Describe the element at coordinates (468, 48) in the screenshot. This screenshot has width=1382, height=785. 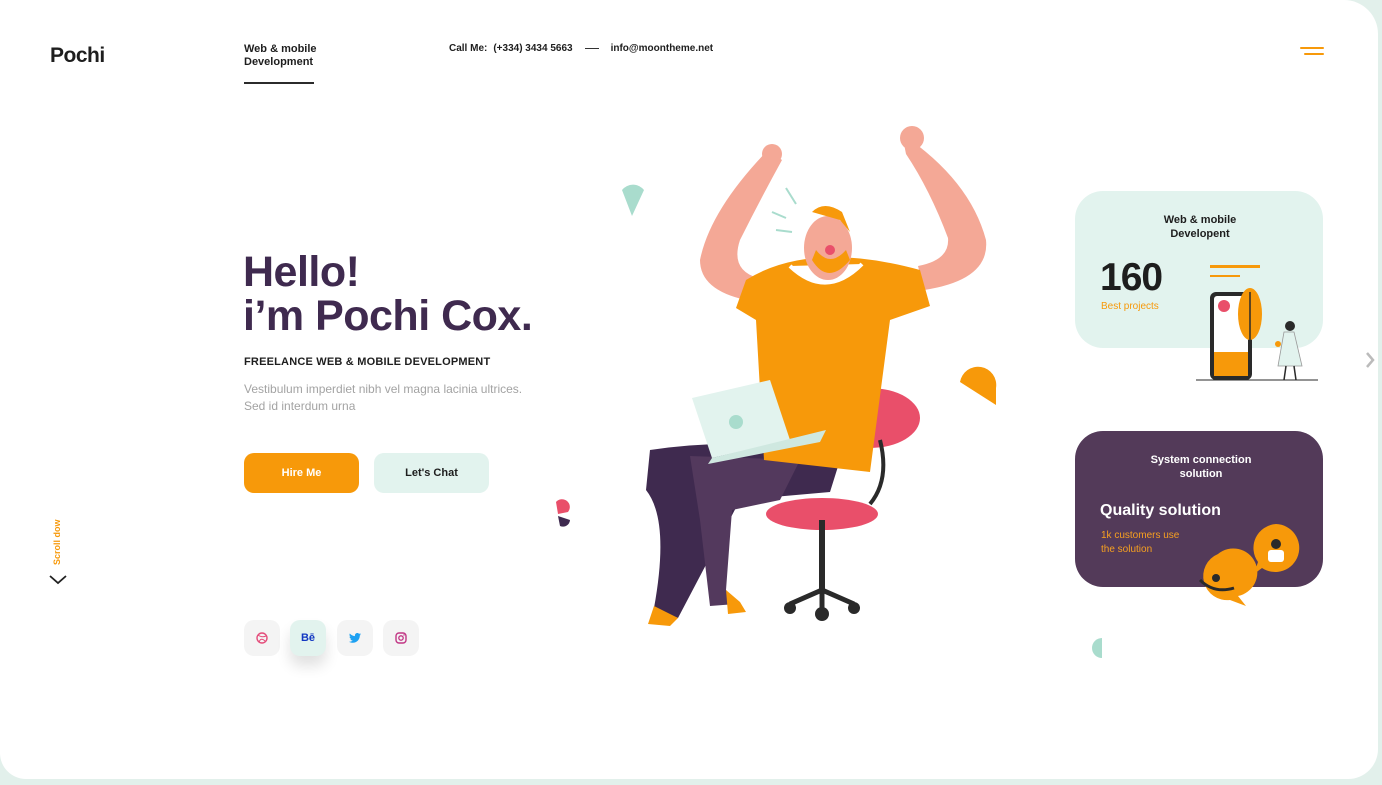
I see `call-label: Call Me:` at that location.